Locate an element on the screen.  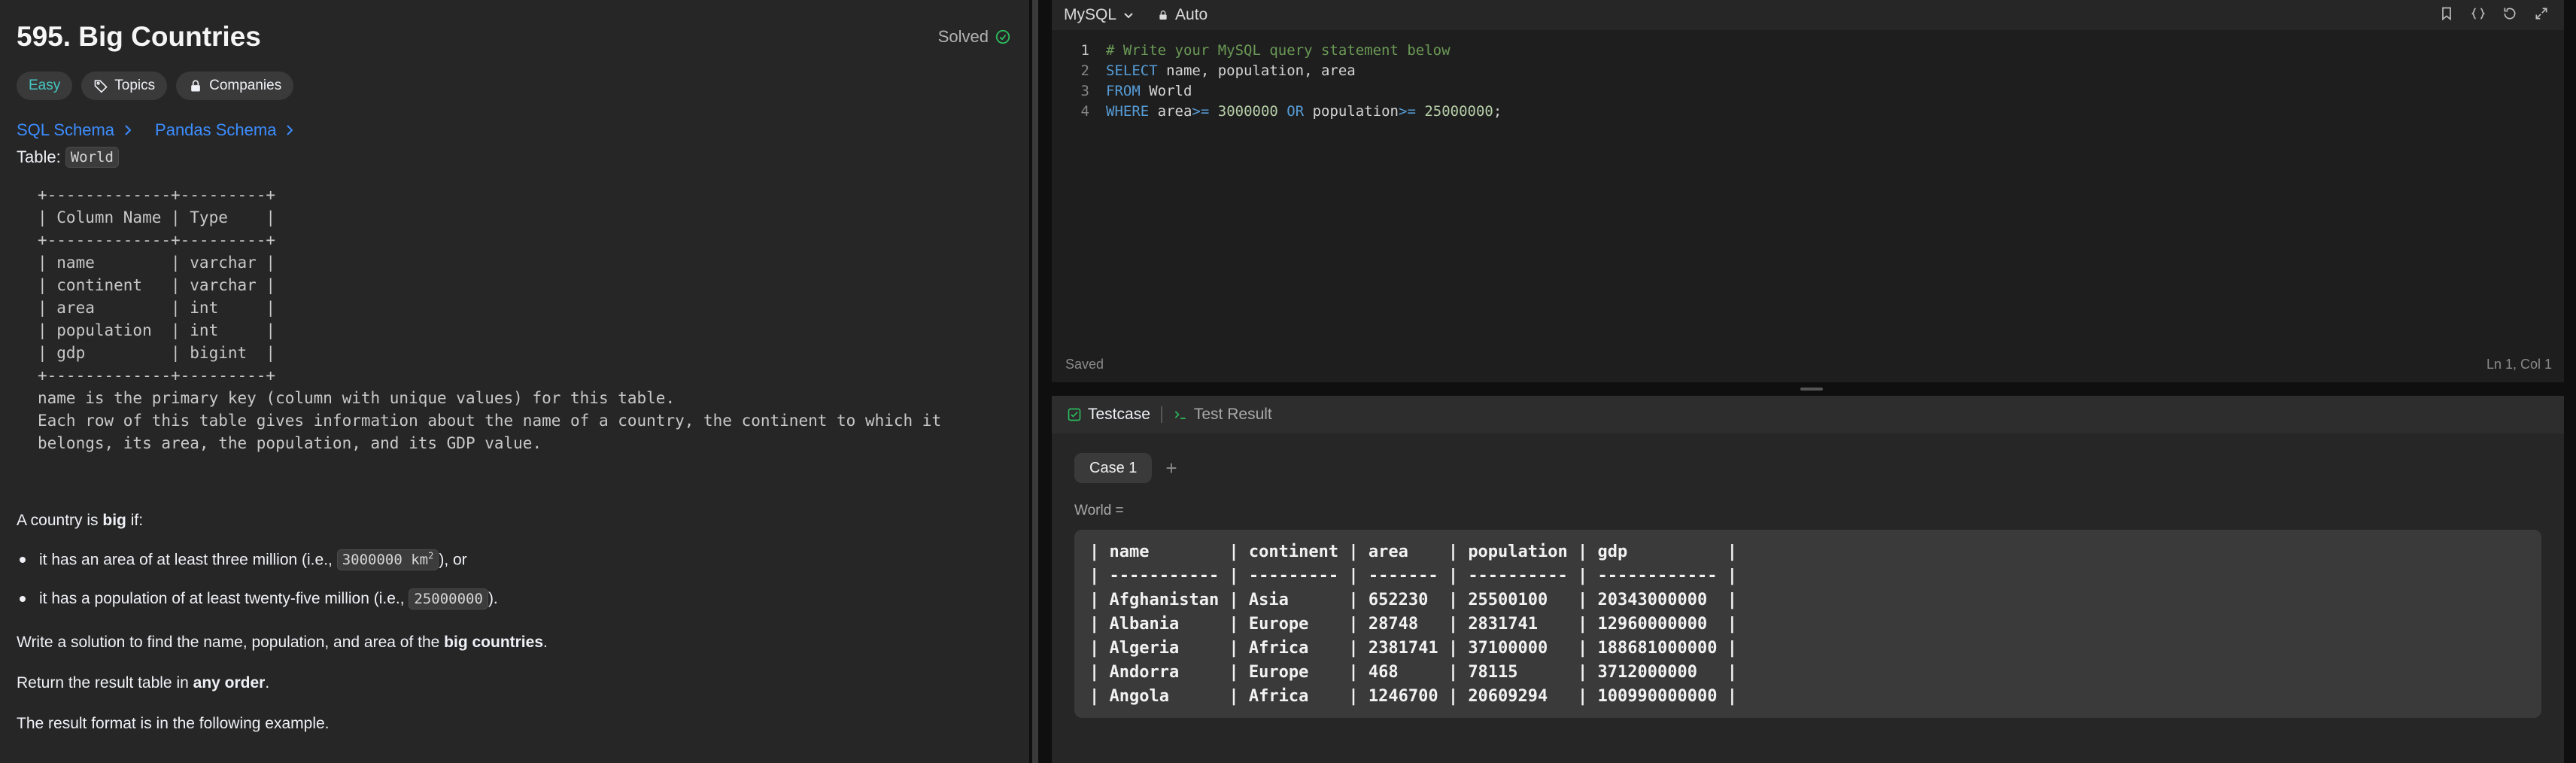
topics-button: Topics is located at coordinates (125, 85).